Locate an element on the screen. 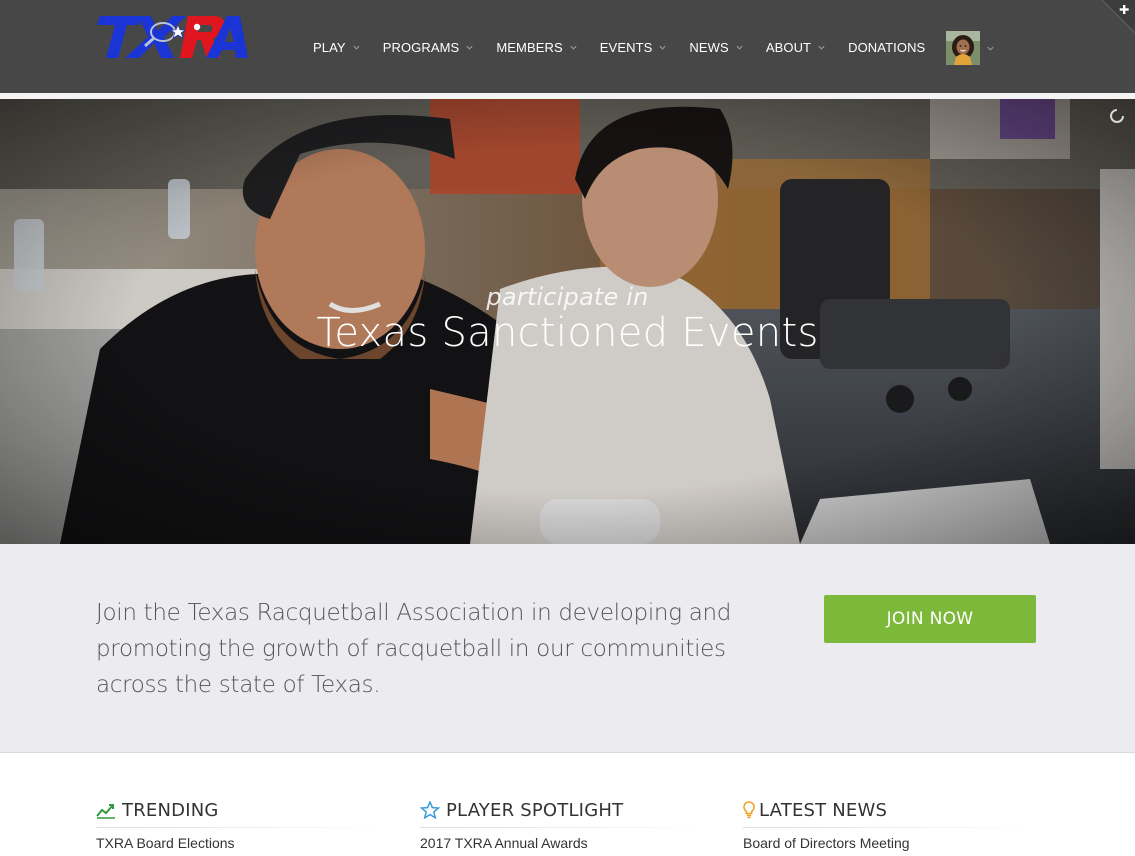 The image size is (1135, 856). txra-logo is located at coordinates (176, 37).